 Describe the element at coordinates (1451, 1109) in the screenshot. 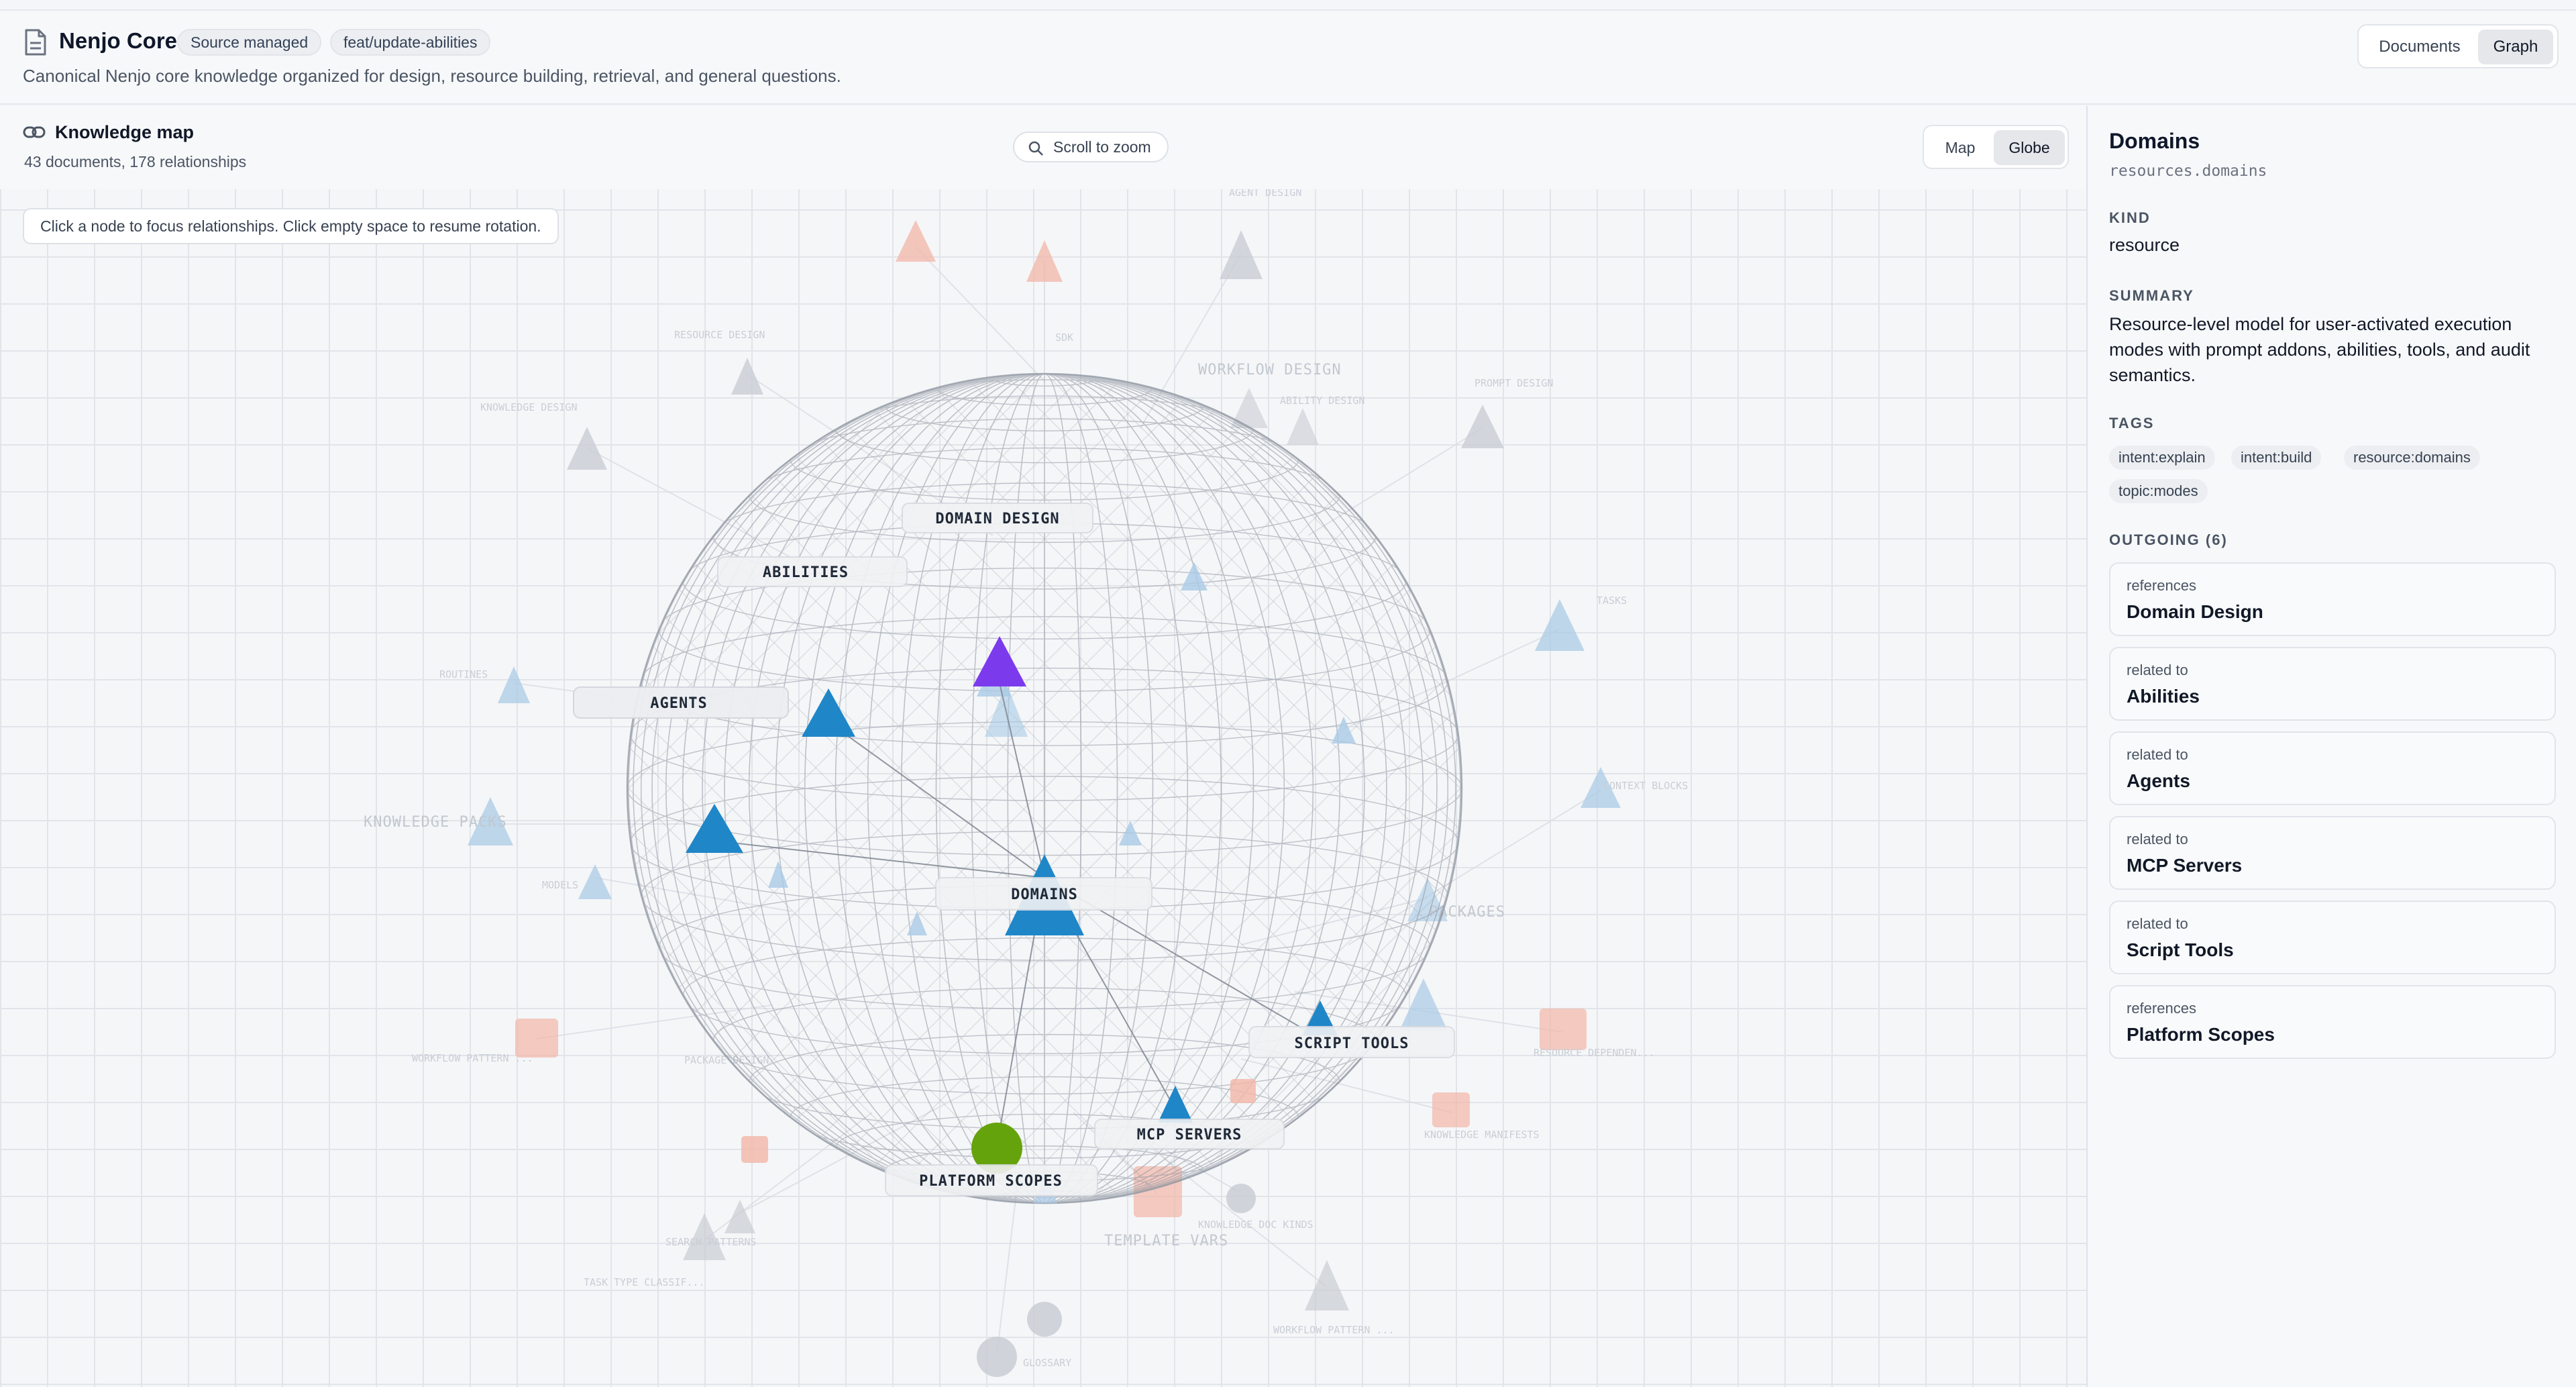

I see `node-faded-c3` at that location.